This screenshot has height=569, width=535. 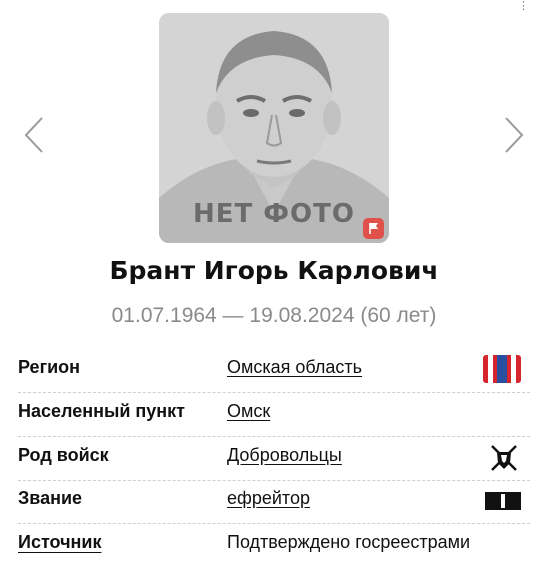 What do you see at coordinates (284, 455) in the screenshot?
I see `branch-link: Добровольцы` at bounding box center [284, 455].